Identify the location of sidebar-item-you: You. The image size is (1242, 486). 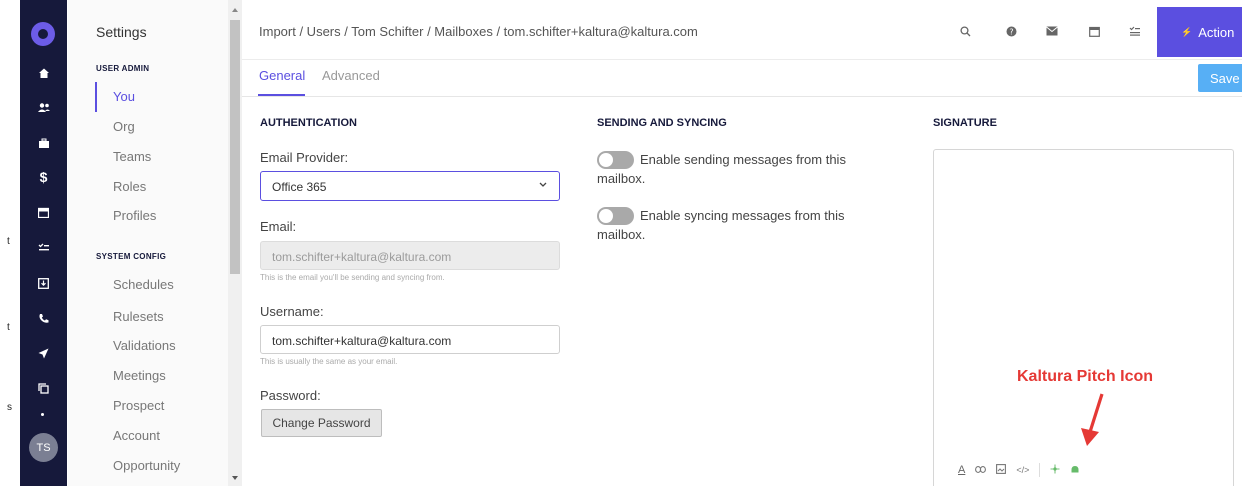
(124, 96).